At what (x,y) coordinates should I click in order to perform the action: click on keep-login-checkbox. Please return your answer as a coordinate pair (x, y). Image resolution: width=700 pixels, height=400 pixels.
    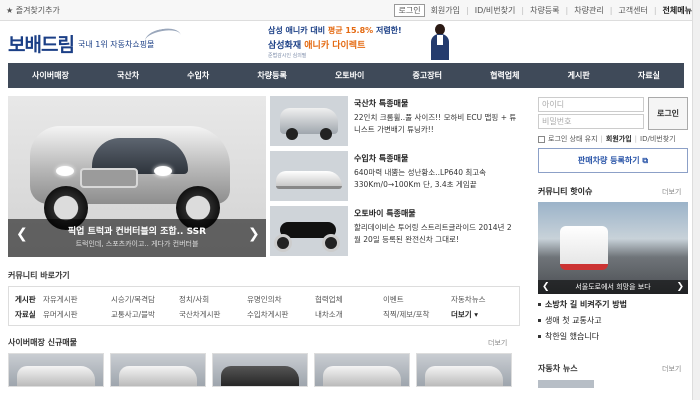
    Looking at the image, I should click on (541, 139).